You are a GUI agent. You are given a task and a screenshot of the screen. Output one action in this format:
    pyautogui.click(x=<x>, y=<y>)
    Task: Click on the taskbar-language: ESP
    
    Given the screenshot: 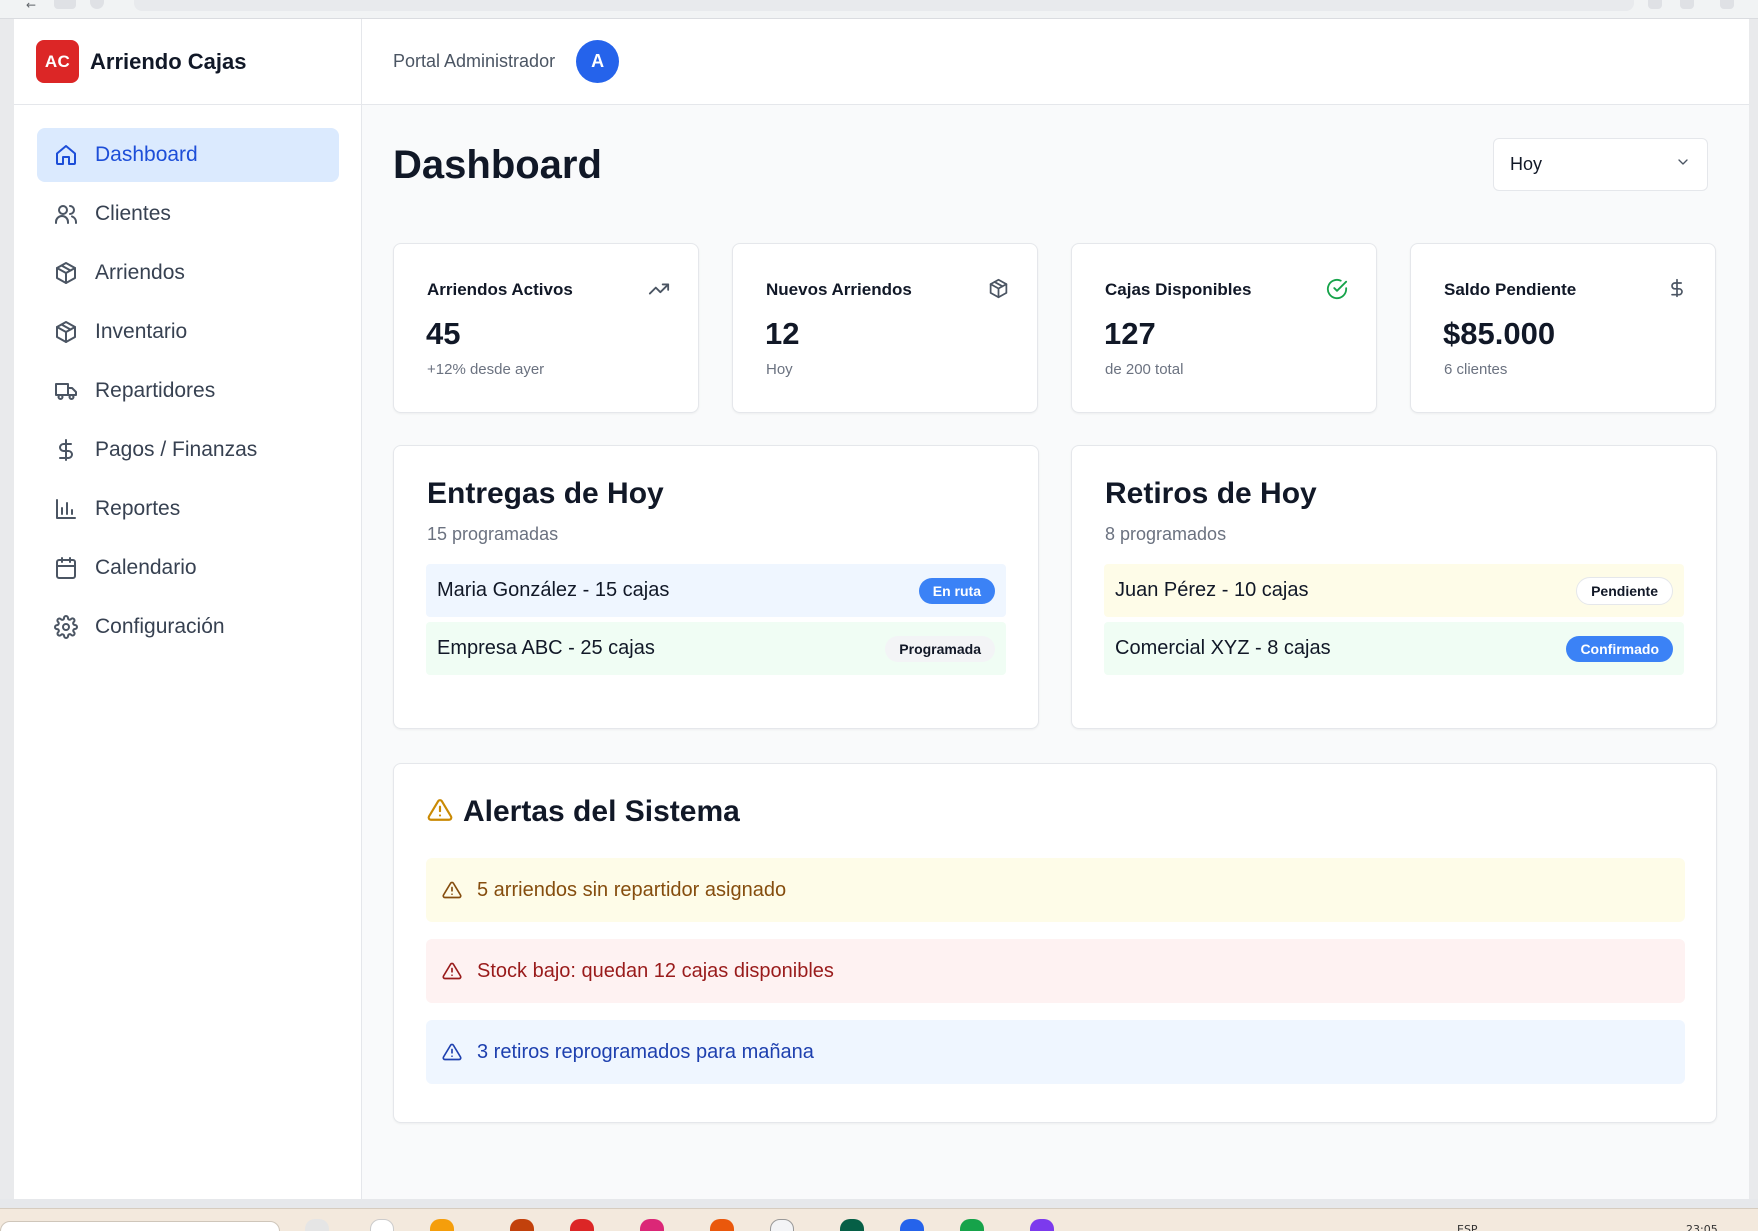 What is the action you would take?
    pyautogui.click(x=1467, y=1227)
    